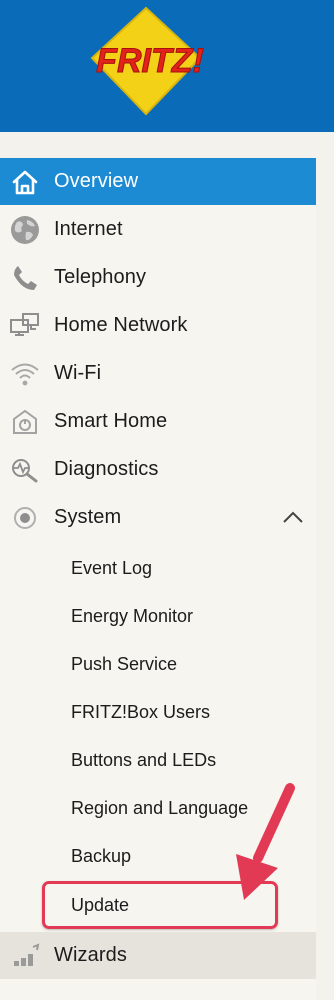  I want to click on diagnostics-icon, so click(24, 469).